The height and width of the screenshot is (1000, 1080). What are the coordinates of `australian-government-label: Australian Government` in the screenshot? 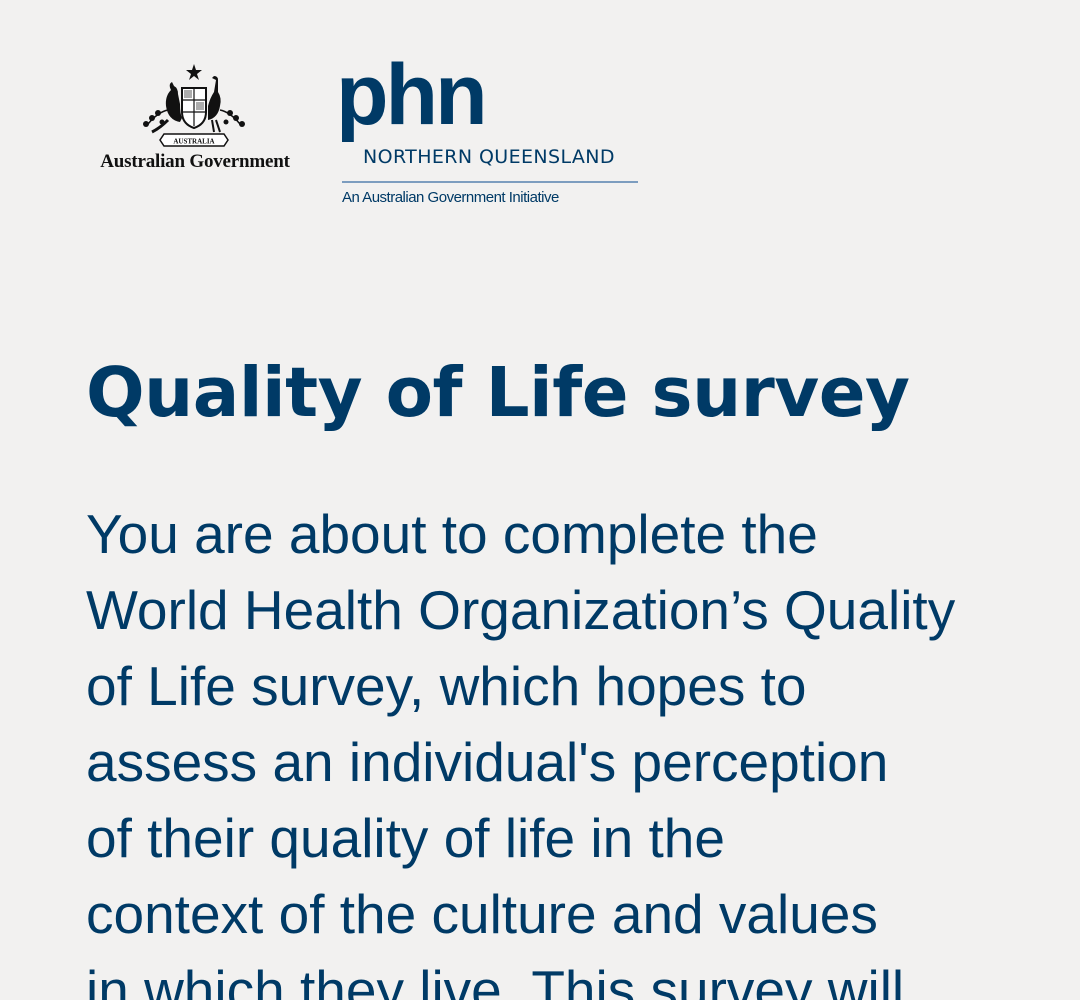 It's located at (195, 161).